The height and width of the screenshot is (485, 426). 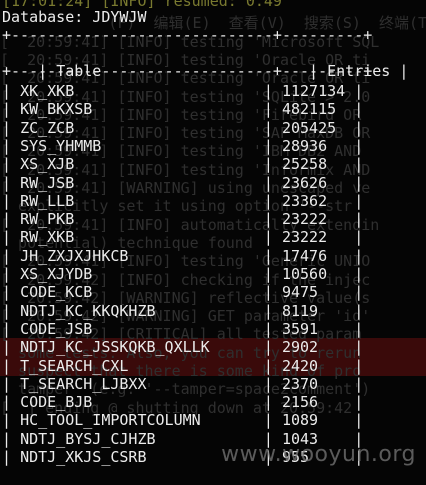 I want to click on row-entries: 17476, so click(x=304, y=255).